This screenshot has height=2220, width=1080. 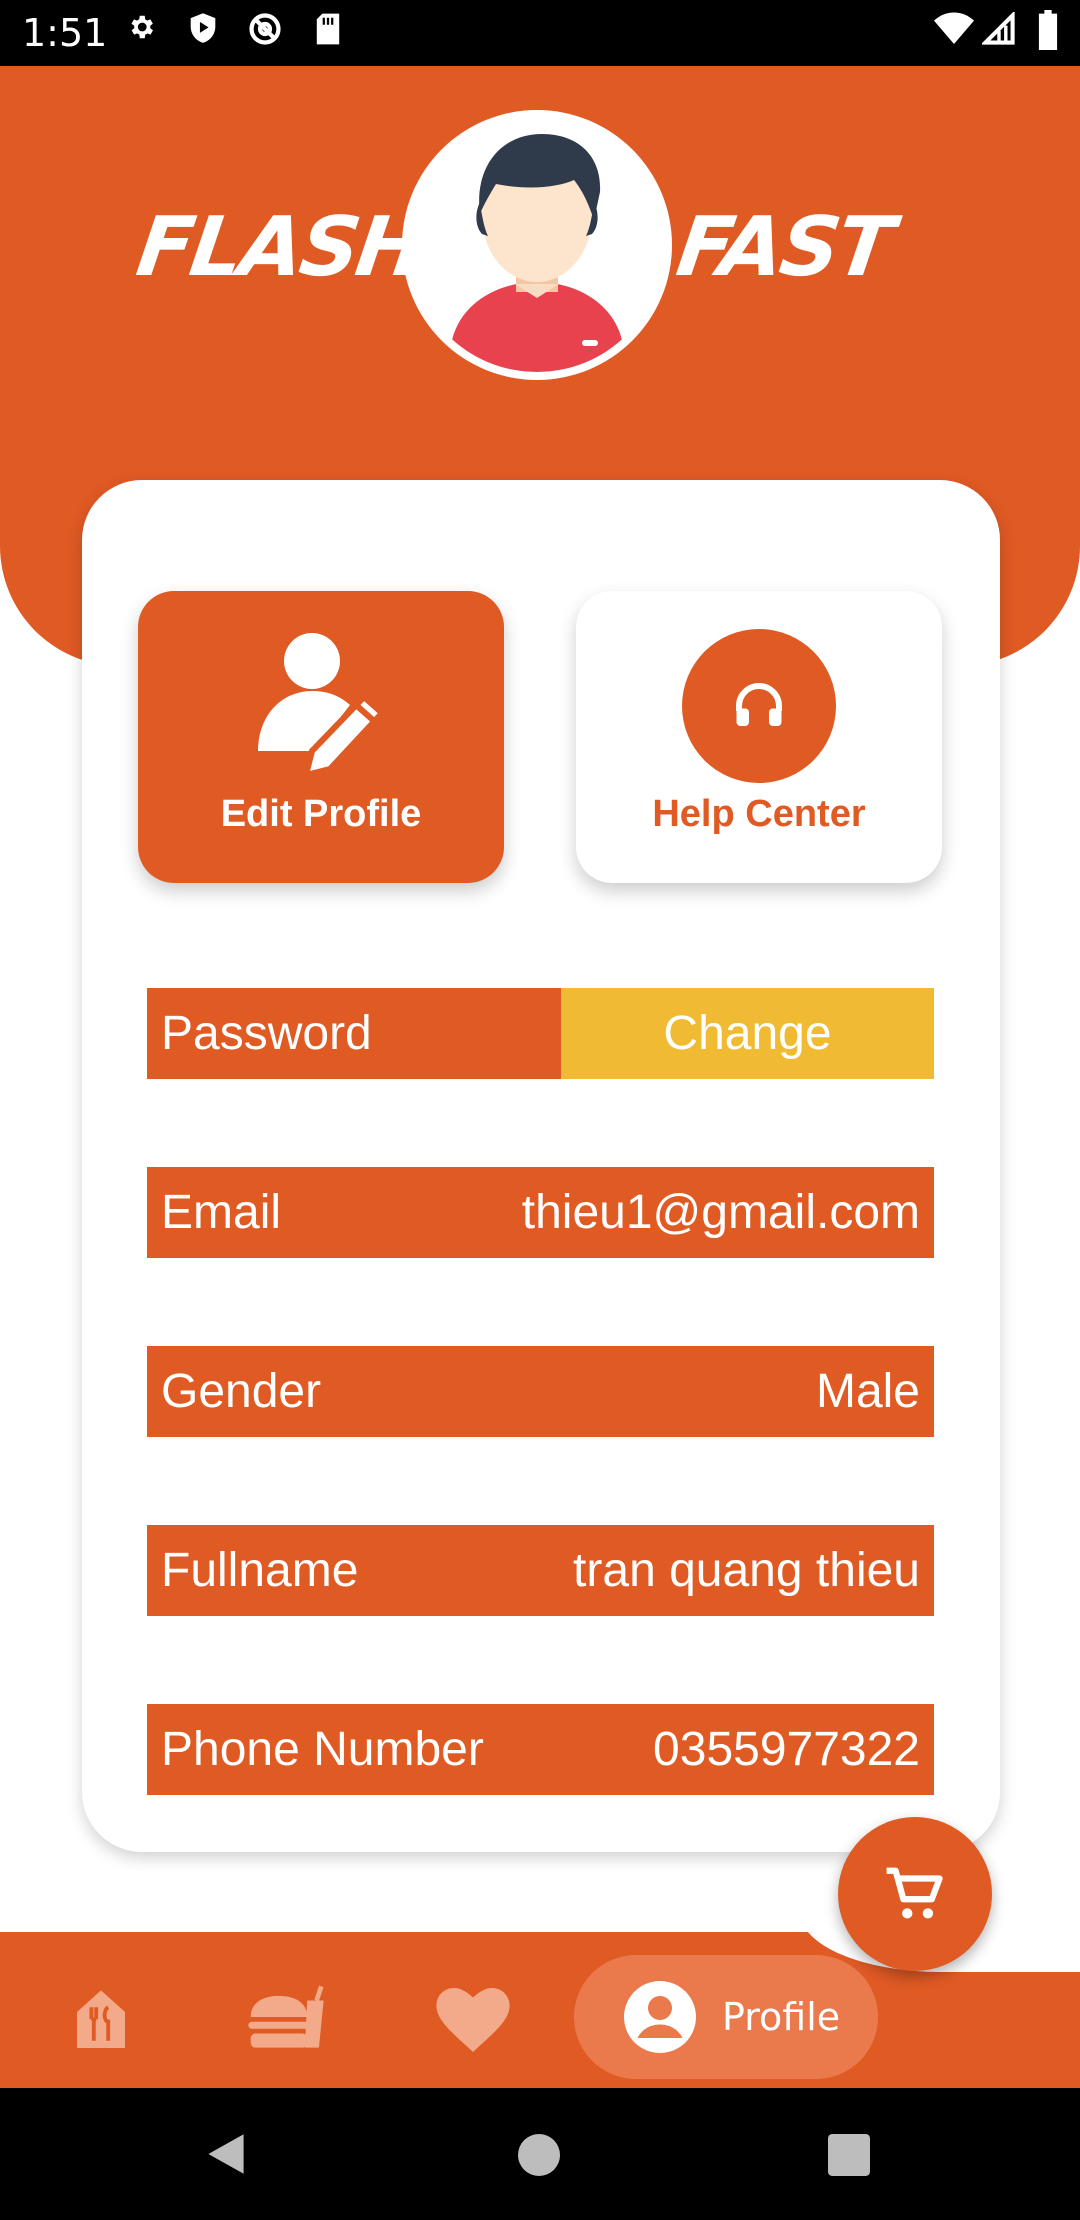 I want to click on gear-icon, so click(x=142, y=27).